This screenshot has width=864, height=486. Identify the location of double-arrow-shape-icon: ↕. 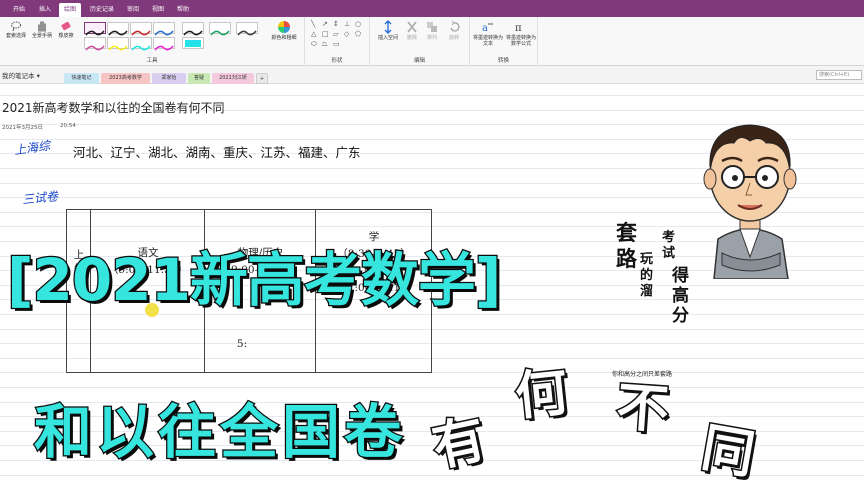
(336, 24).